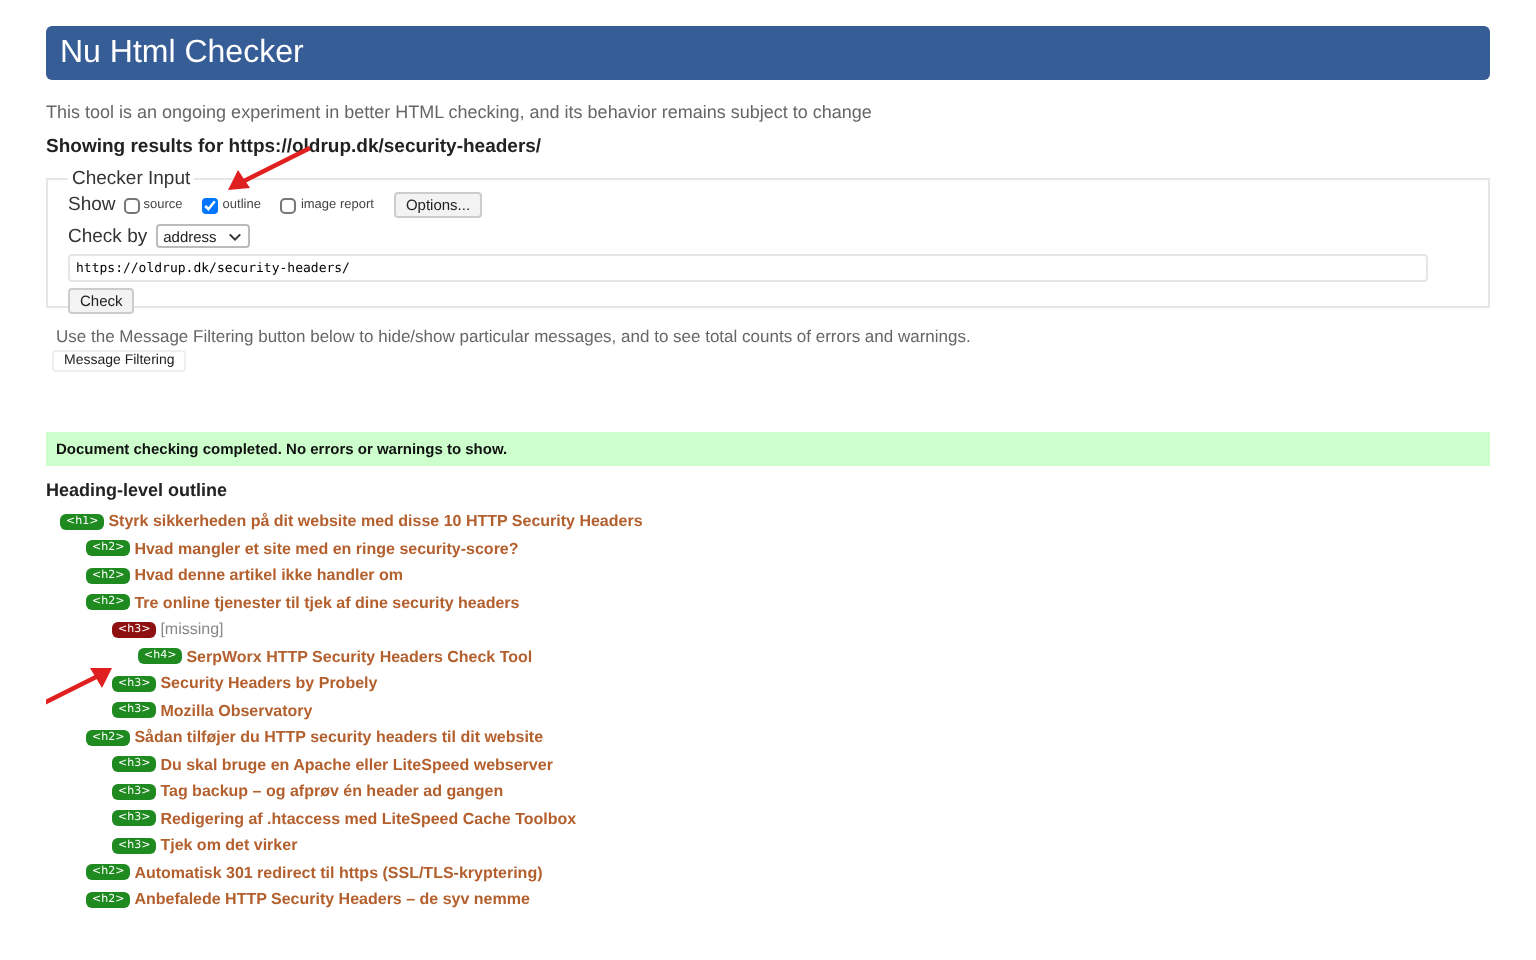 This screenshot has height=960, width=1536. Describe the element at coordinates (356, 764) in the screenshot. I see `heading-text: Du skal bruge en Apache eller LiteSpeed webserver` at that location.